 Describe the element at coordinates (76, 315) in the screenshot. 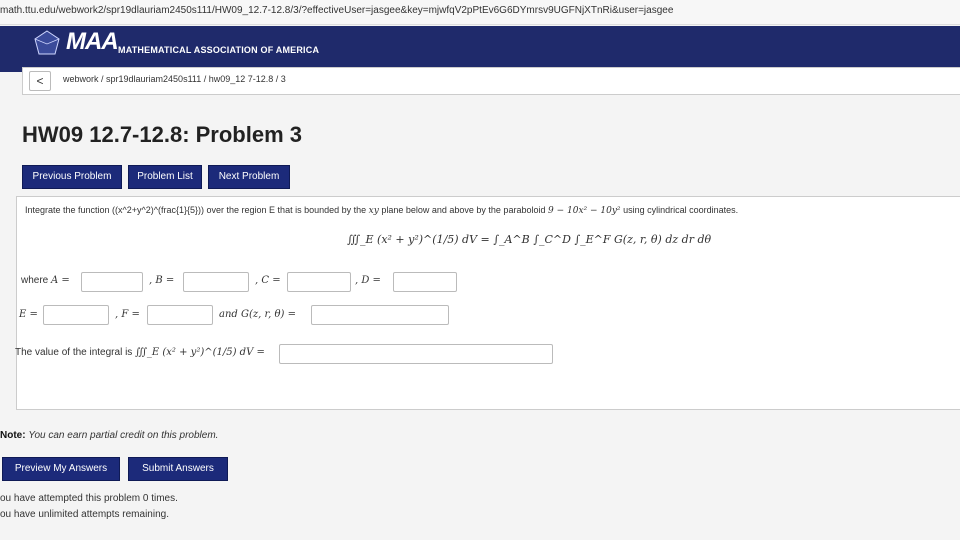

I see `answer-e-input` at that location.